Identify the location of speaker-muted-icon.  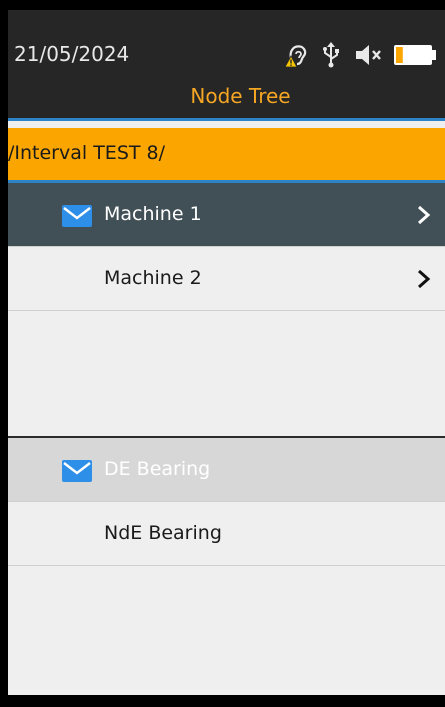
(369, 55).